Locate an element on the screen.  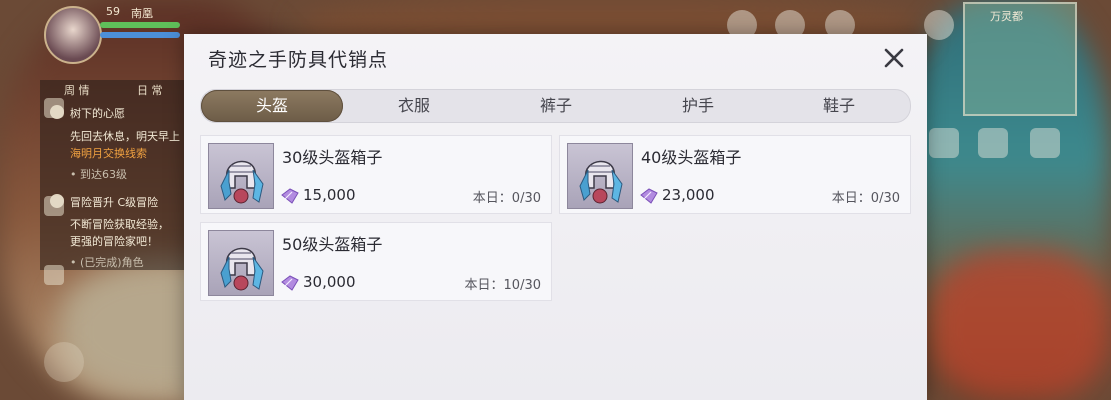
tab-helmet: 头盔 is located at coordinates (272, 106).